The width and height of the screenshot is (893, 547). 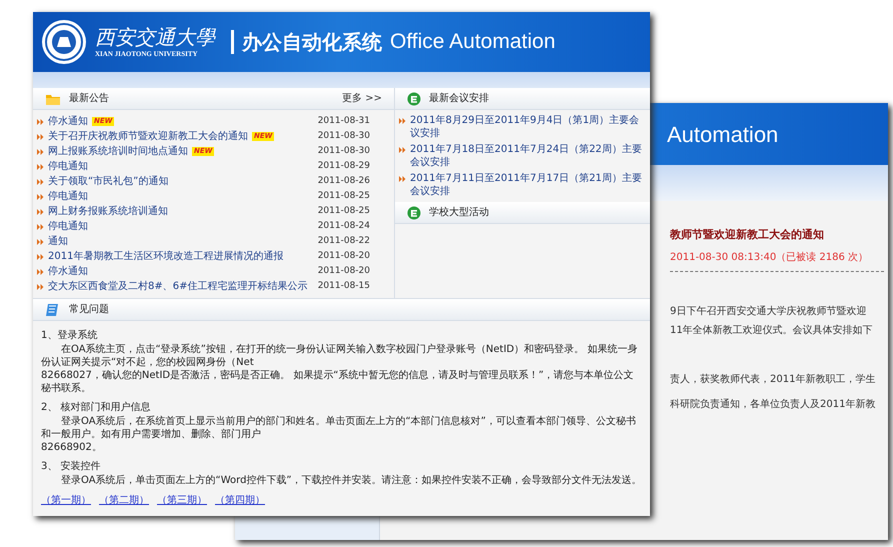 What do you see at coordinates (344, 181) in the screenshot?
I see `notice-date: 2011-08-26` at bounding box center [344, 181].